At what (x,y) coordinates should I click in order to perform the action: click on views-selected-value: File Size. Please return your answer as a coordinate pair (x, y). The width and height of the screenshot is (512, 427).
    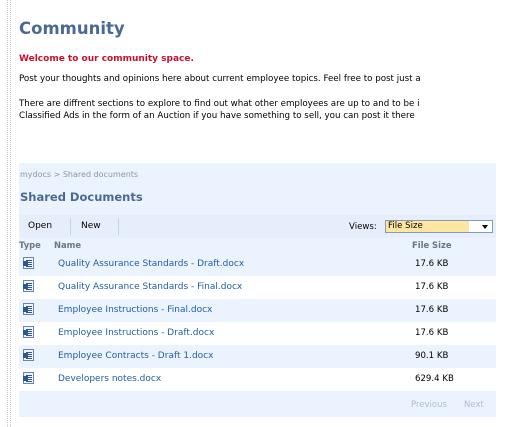
    Looking at the image, I should click on (427, 226).